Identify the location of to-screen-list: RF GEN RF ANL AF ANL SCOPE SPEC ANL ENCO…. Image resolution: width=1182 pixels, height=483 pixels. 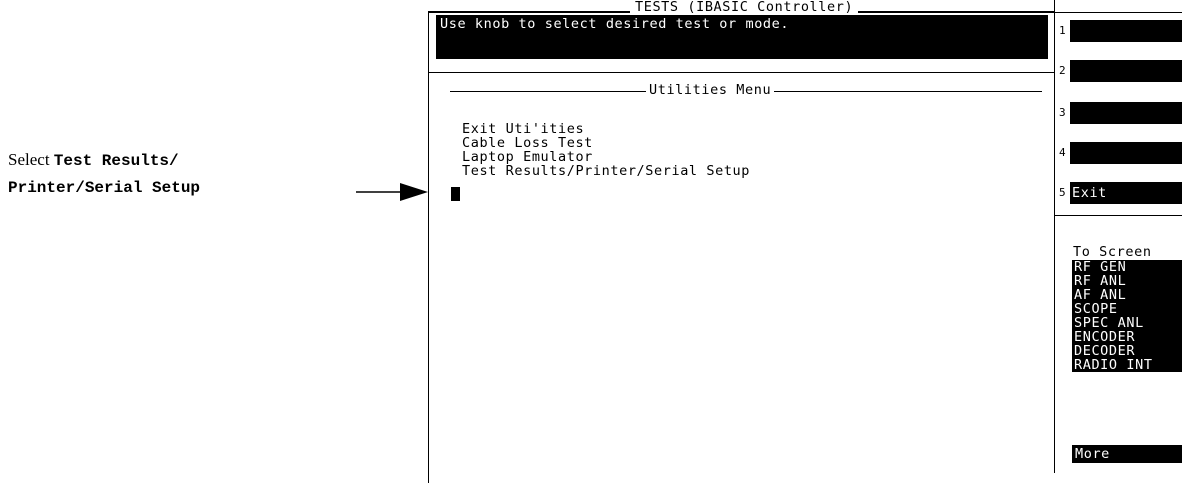
(1127, 316).